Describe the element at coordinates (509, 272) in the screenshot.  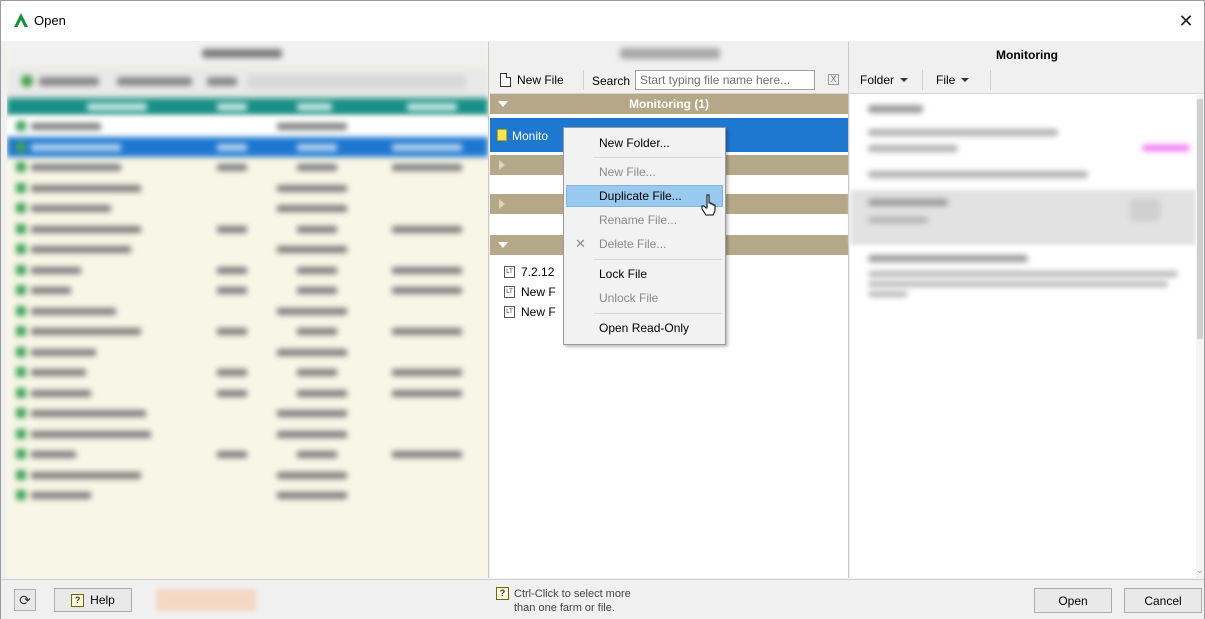
I see `locked-template-icon: LT` at that location.